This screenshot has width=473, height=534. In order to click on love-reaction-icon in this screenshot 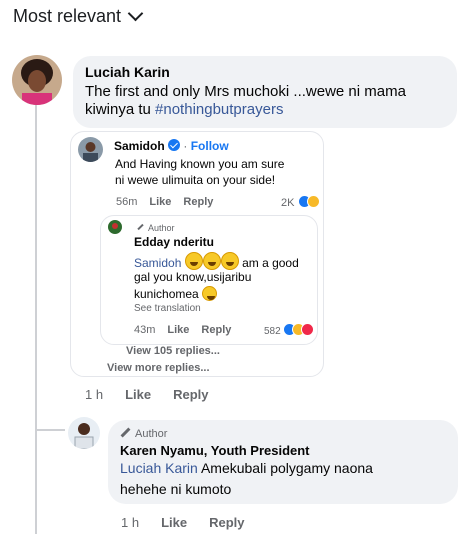, I will do `click(308, 329)`.